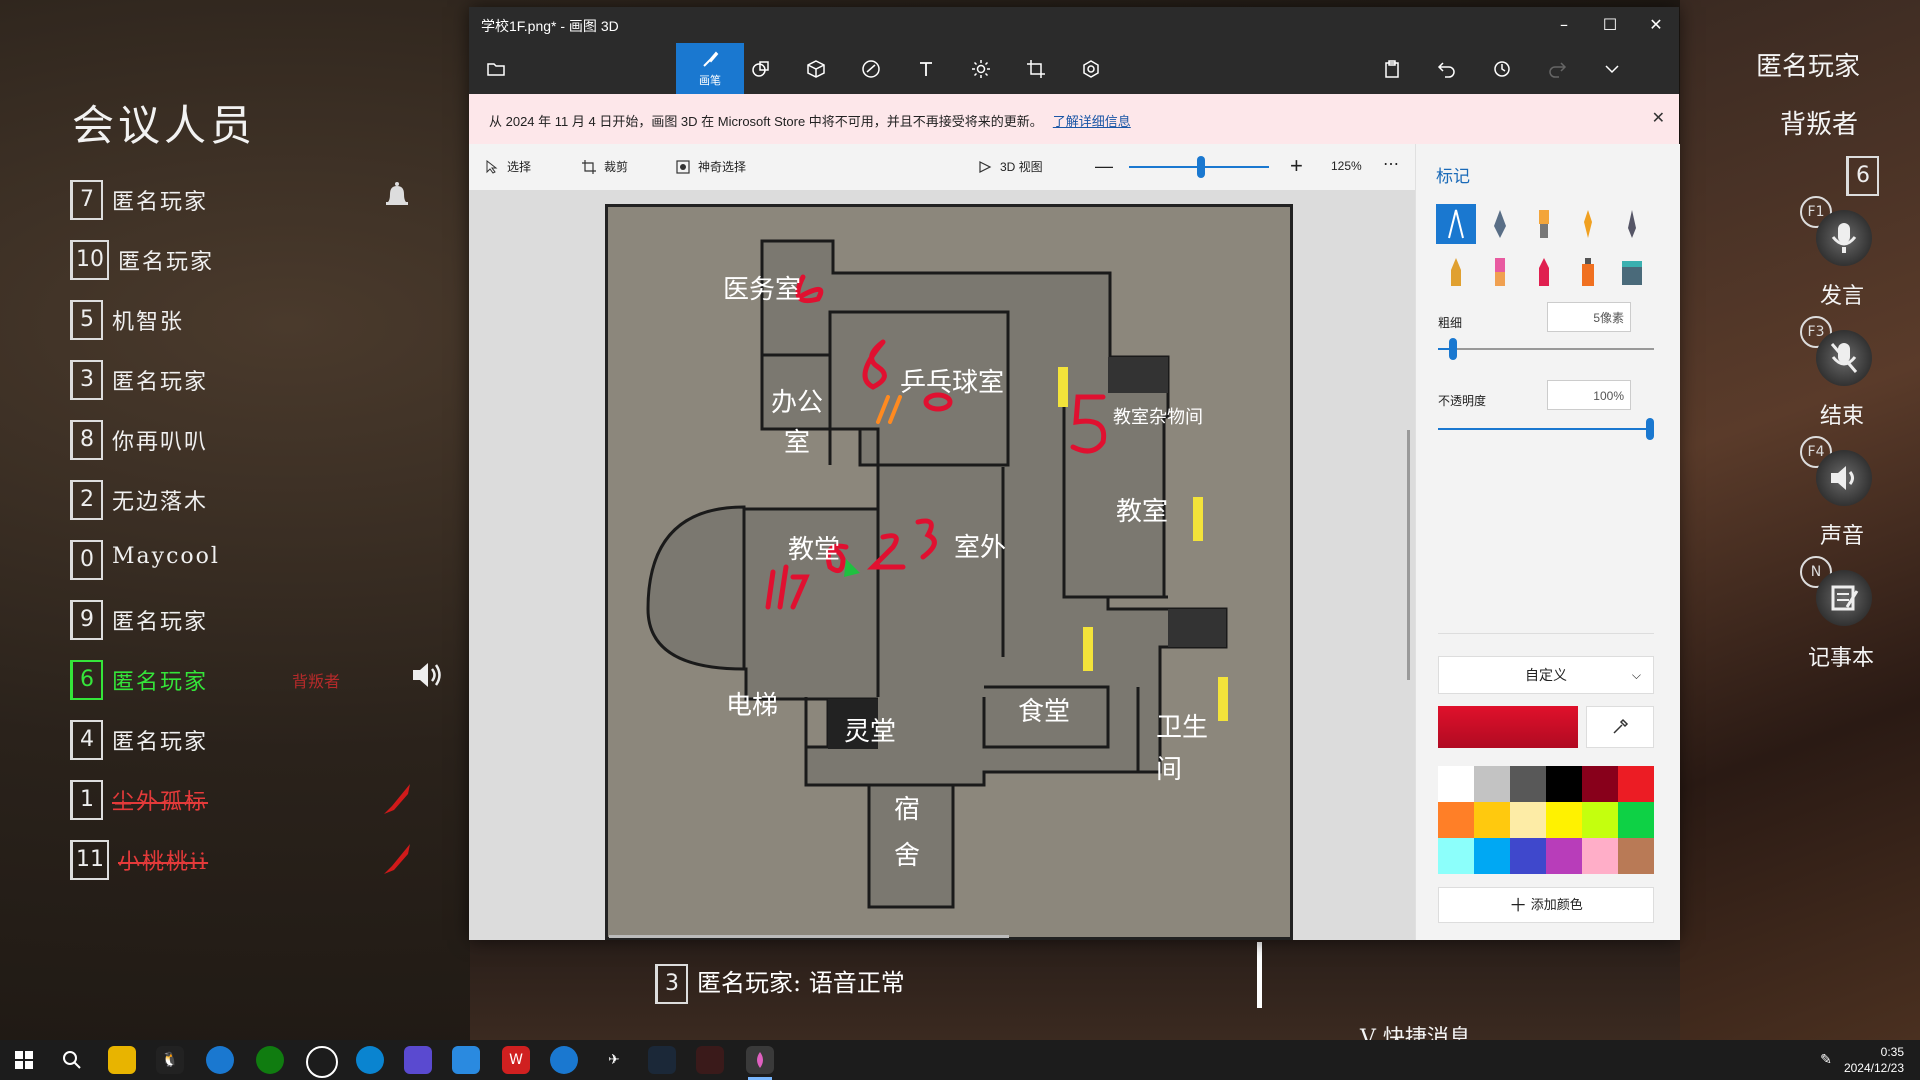 This screenshot has height=1080, width=1920. Describe the element at coordinates (1296, 166) in the screenshot. I see `zoom-in-button: +` at that location.